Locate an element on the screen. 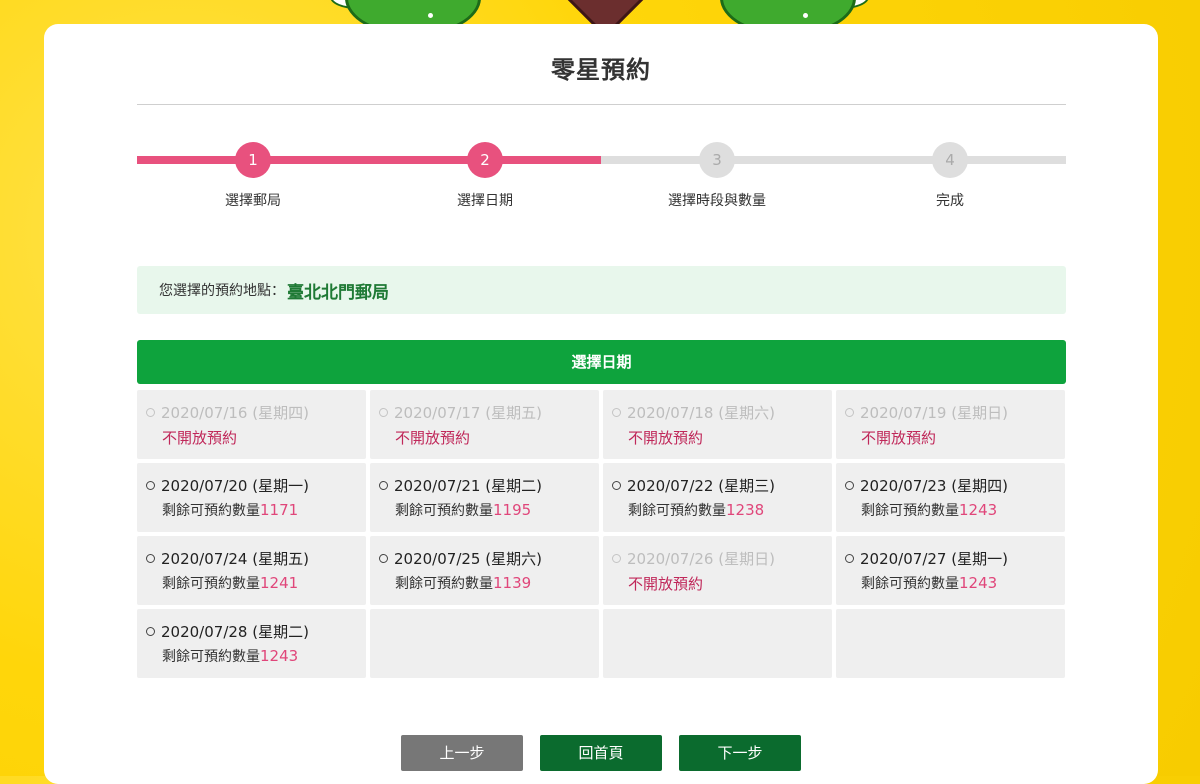 Image resolution: width=1200 pixels, height=784 pixels. remaining-quota: 剩餘可預約數量1238 is located at coordinates (730, 510).